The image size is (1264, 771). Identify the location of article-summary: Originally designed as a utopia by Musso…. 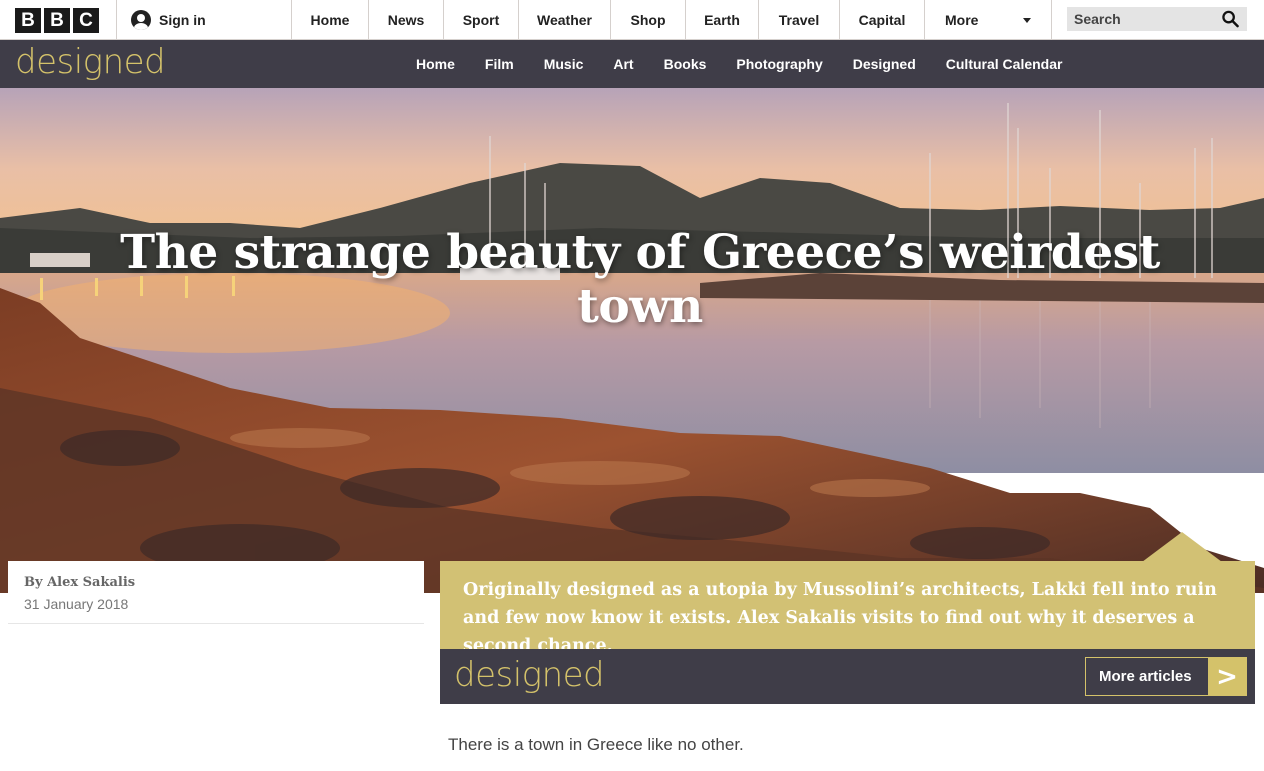
(847, 608).